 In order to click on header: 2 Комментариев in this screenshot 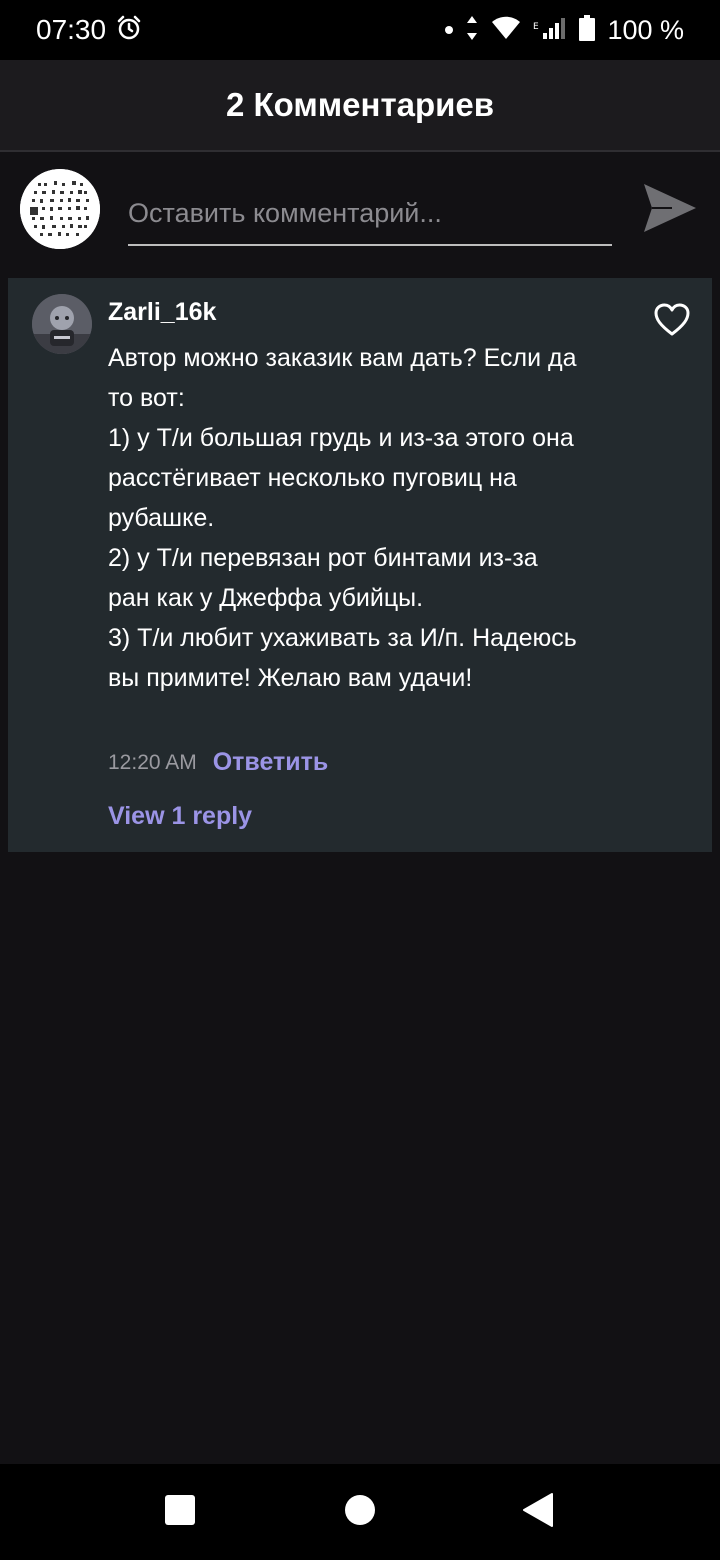, I will do `click(360, 106)`.